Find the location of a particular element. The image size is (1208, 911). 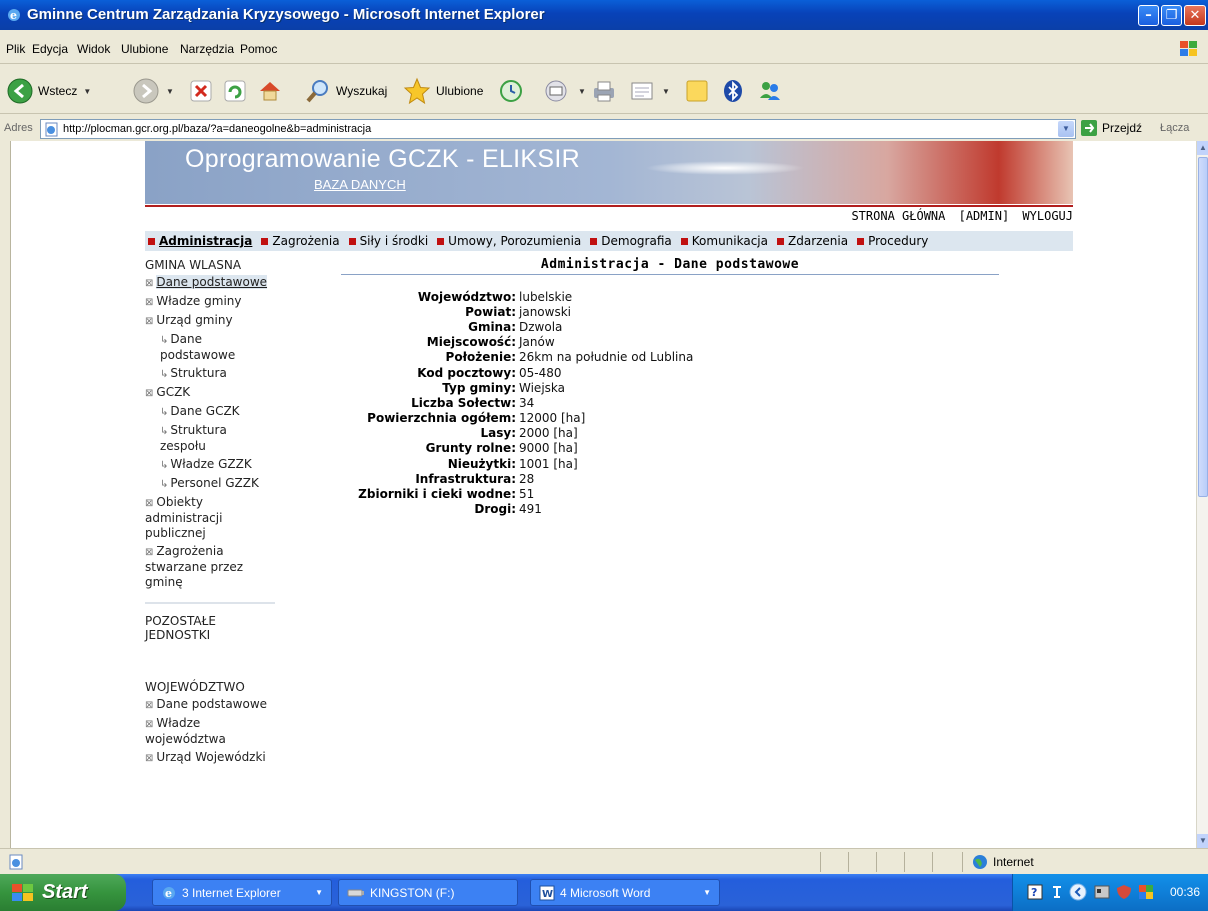

scroll-thumb is located at coordinates (1203, 327).